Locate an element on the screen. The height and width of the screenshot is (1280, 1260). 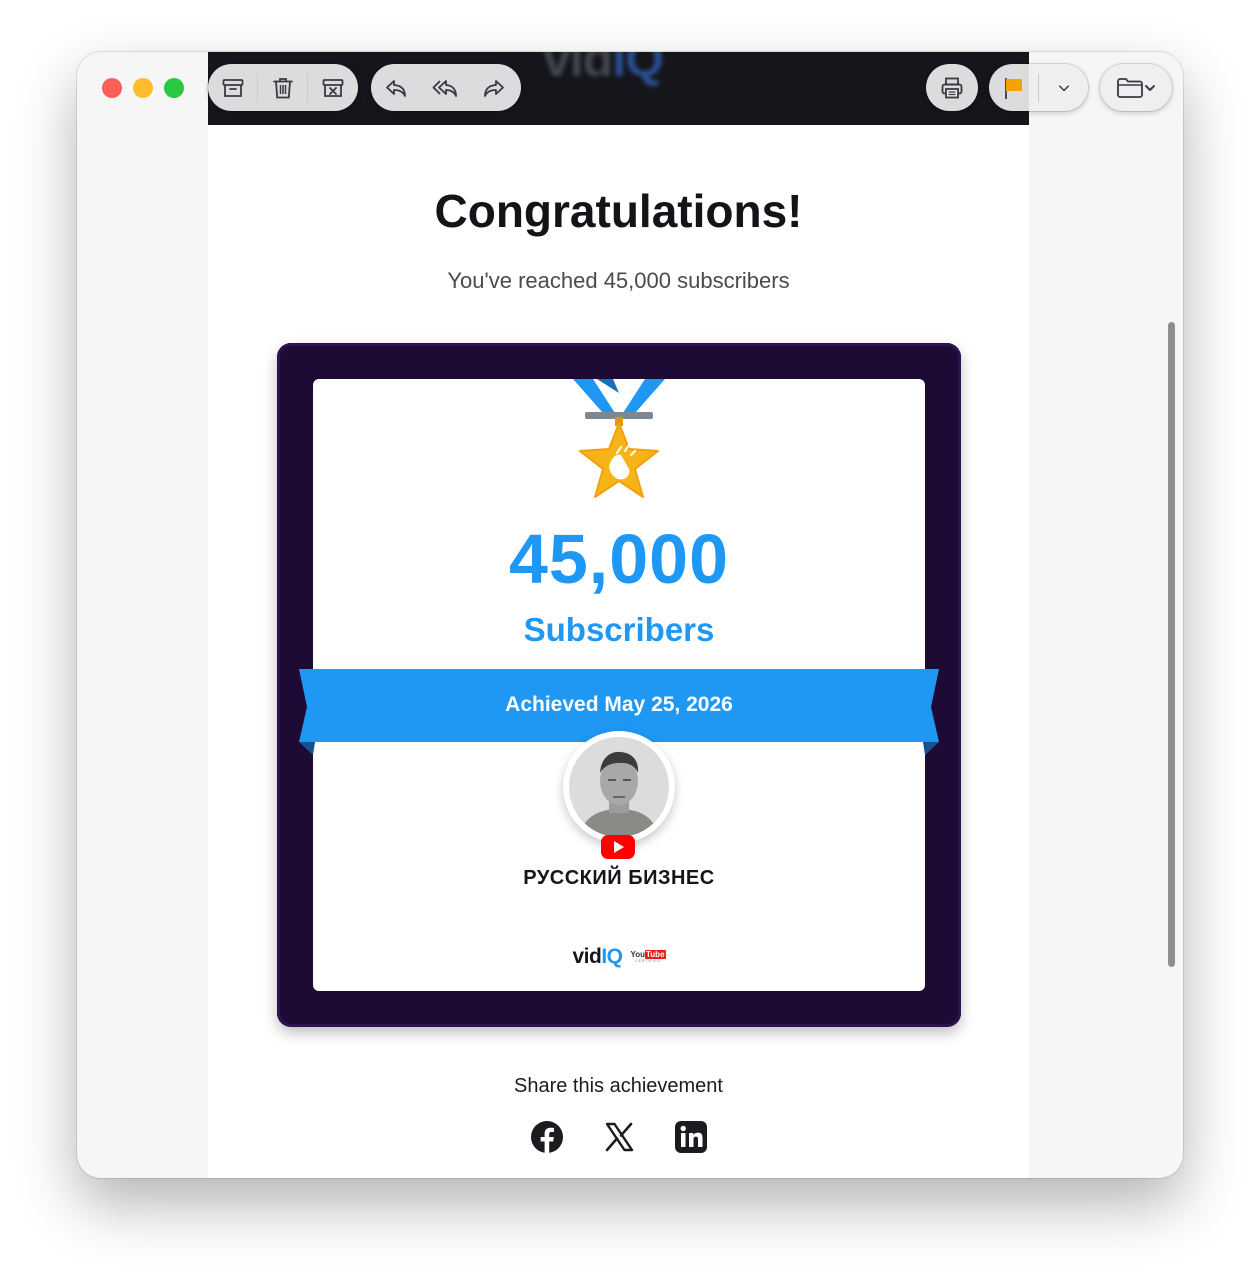
subscriber-count: 45,000 is located at coordinates (619, 559).